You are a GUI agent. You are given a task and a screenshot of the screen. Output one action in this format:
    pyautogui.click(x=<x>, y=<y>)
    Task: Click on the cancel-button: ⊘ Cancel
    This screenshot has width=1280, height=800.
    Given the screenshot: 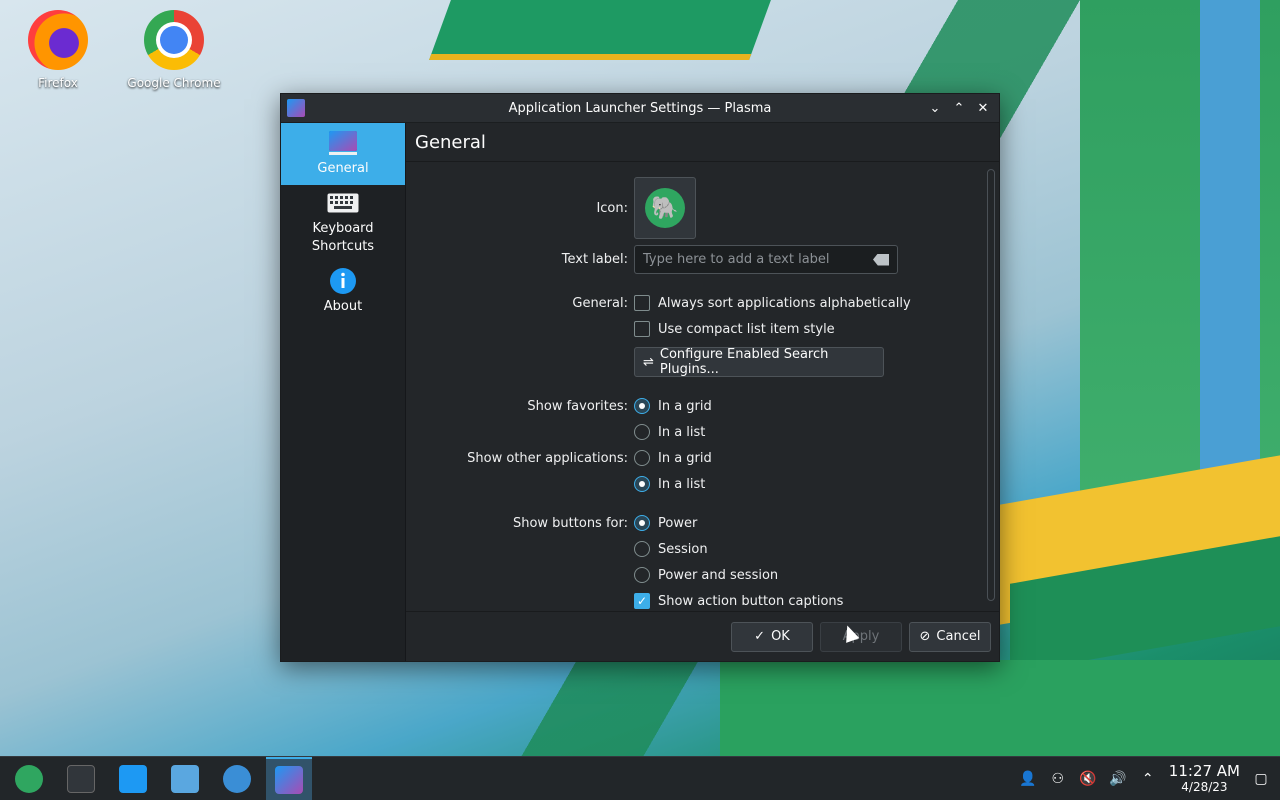 What is the action you would take?
    pyautogui.click(x=950, y=636)
    